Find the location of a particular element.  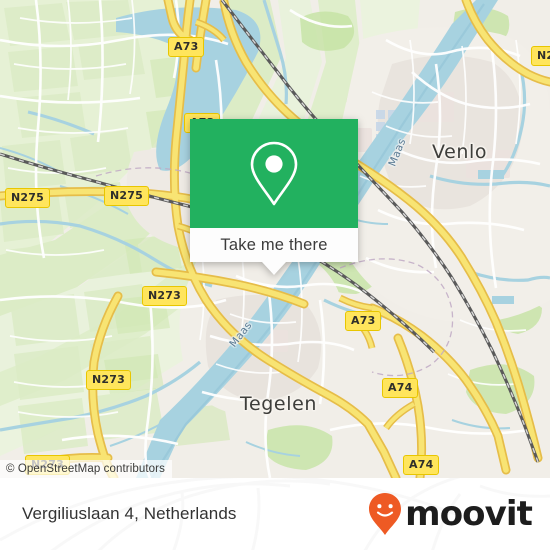

callout-tail is located at coordinates (274, 268).